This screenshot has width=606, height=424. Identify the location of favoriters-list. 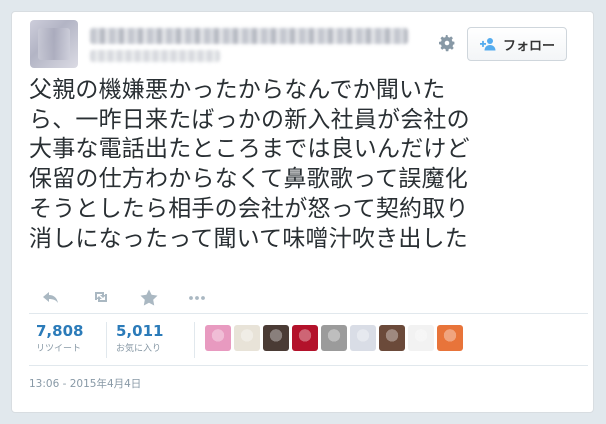
(334, 338).